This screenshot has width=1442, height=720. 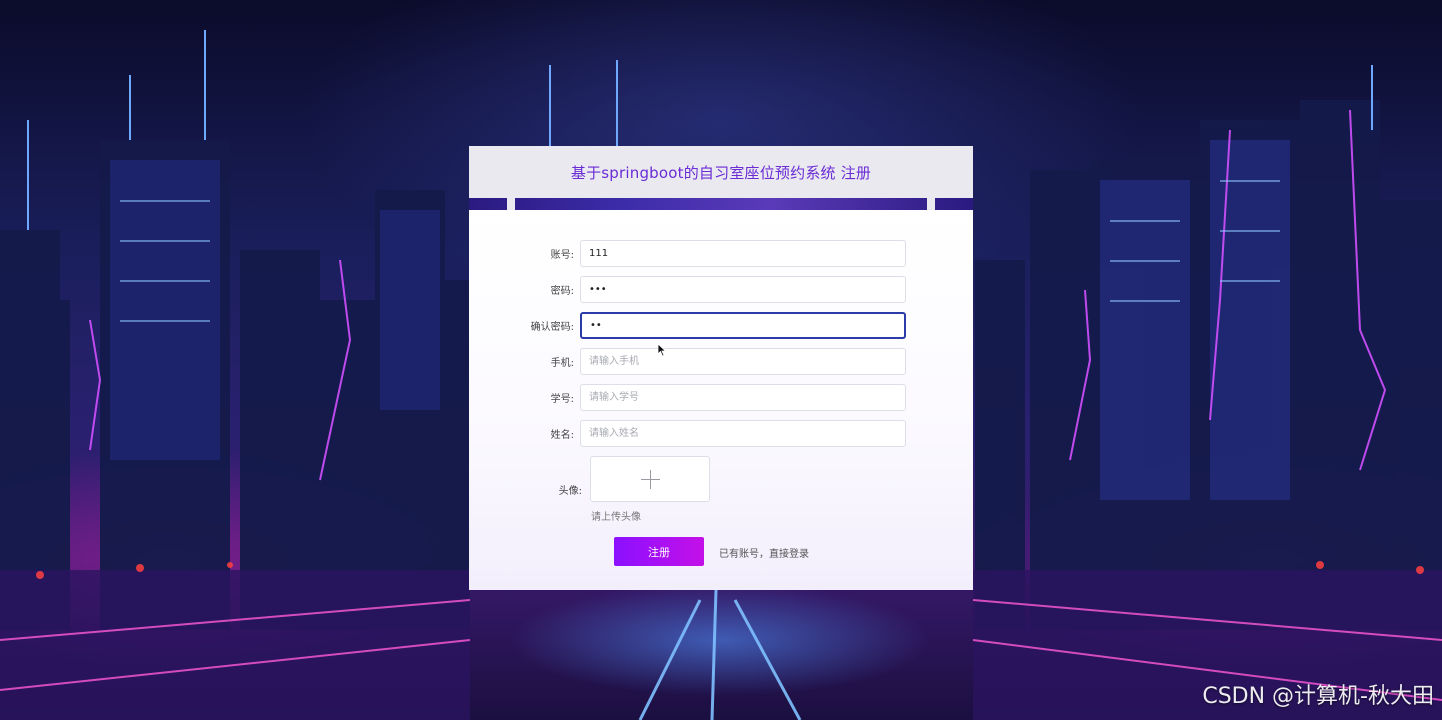 I want to click on page-title: 基于springboot的自习室座位预约系统 注册, so click(x=721, y=172).